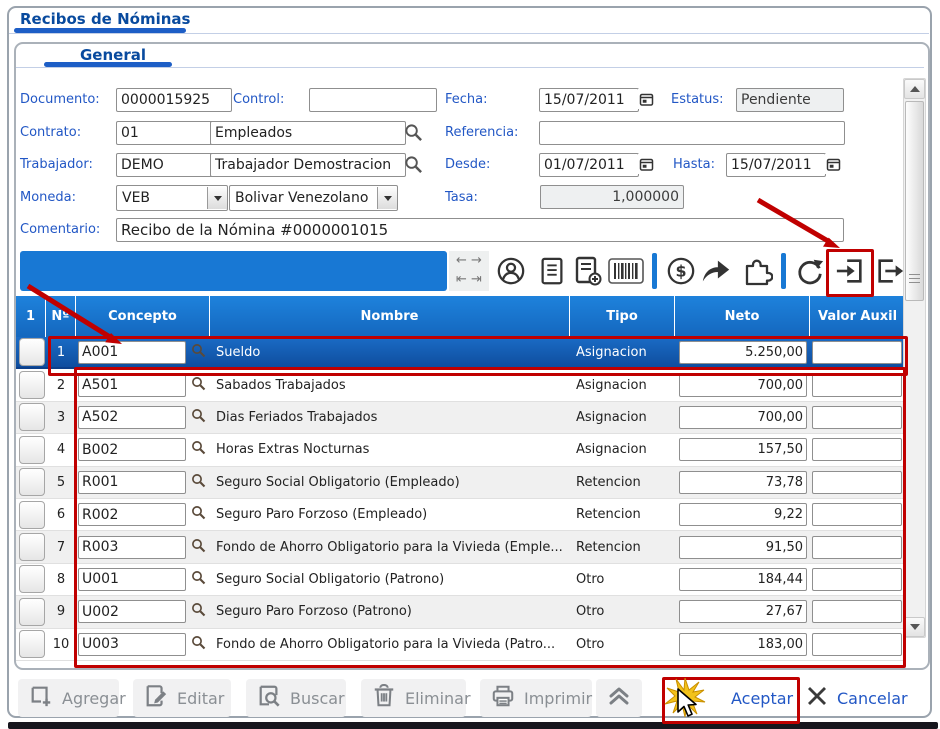  I want to click on collapse-button, so click(619, 698).